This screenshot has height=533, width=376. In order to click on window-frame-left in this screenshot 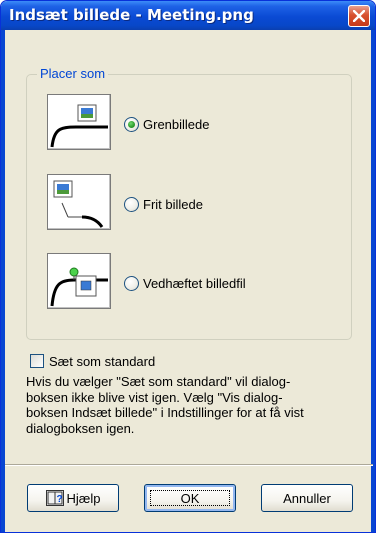, I will do `click(3, 281)`.